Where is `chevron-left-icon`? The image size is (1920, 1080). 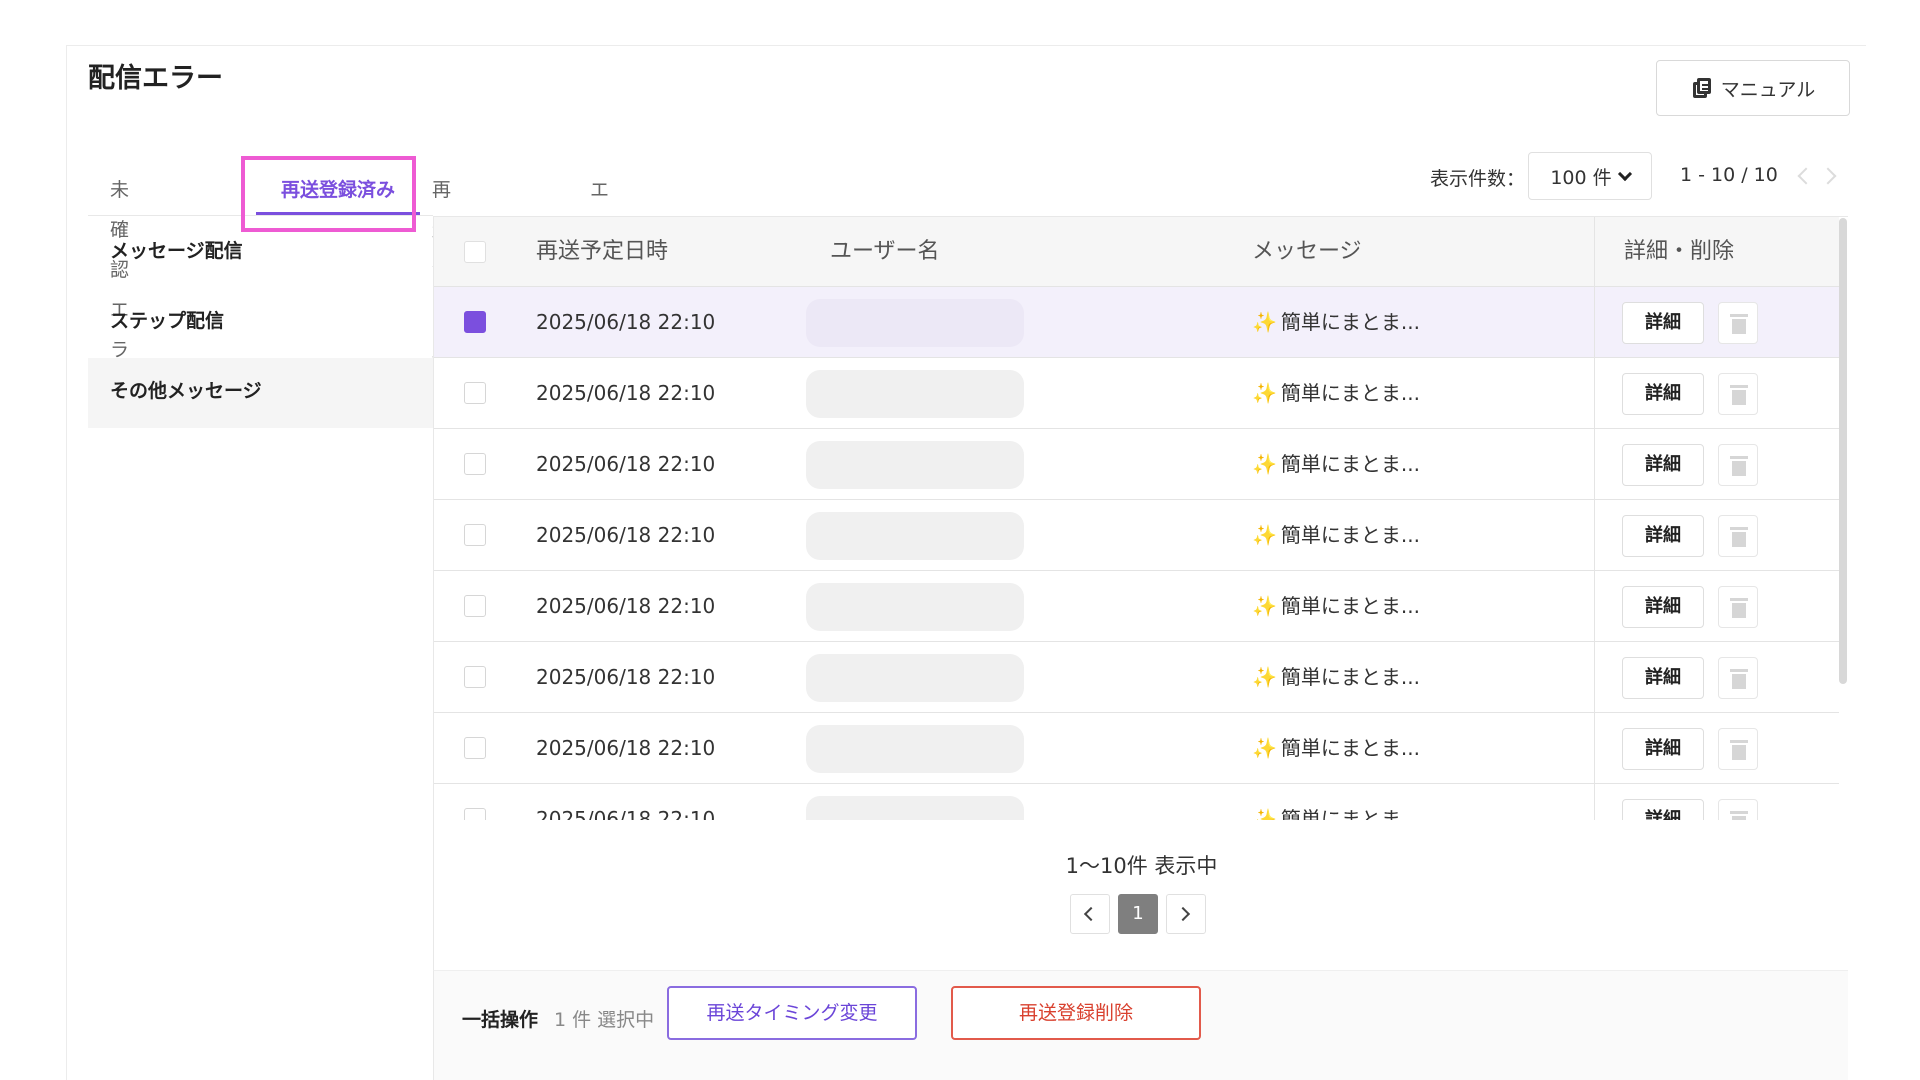 chevron-left-icon is located at coordinates (1091, 914).